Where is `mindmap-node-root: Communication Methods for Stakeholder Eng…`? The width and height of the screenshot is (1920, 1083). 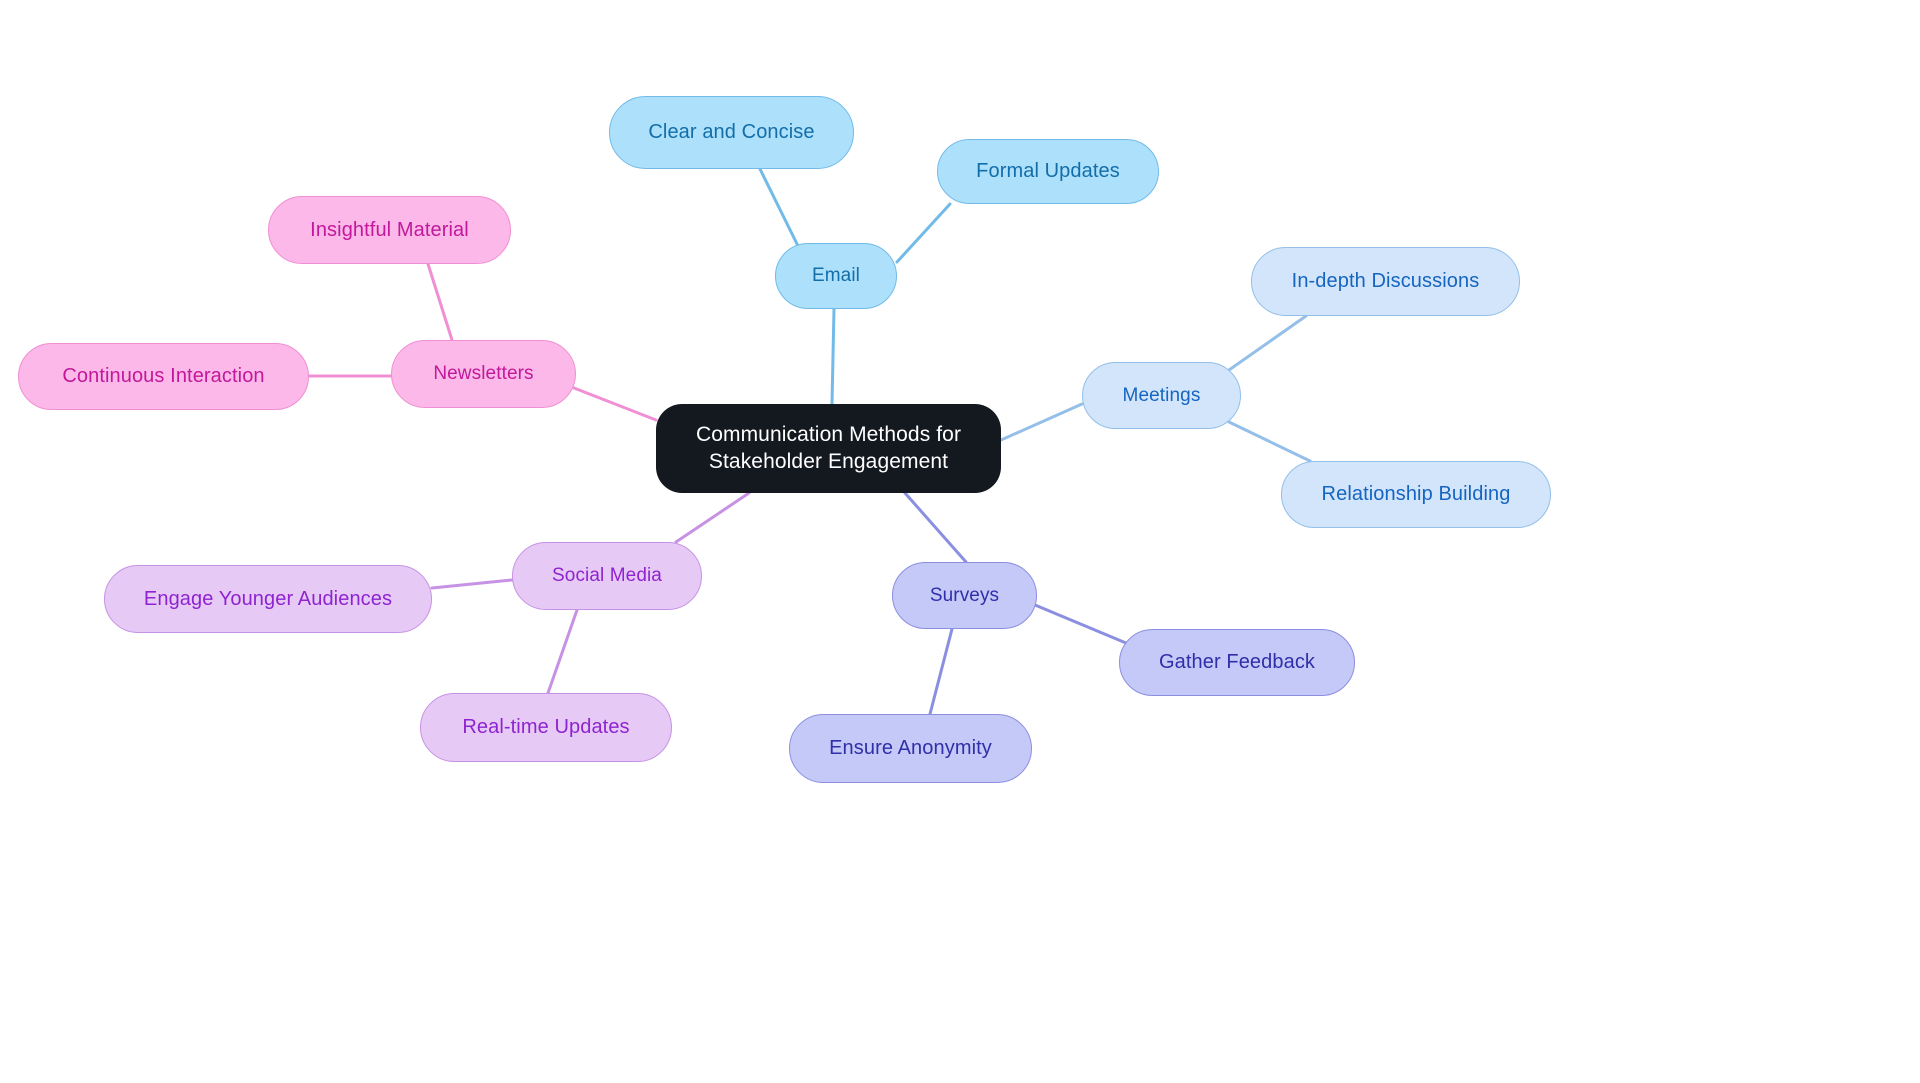
mindmap-node-root: Communication Methods for Stakeholder Eng… is located at coordinates (828, 448).